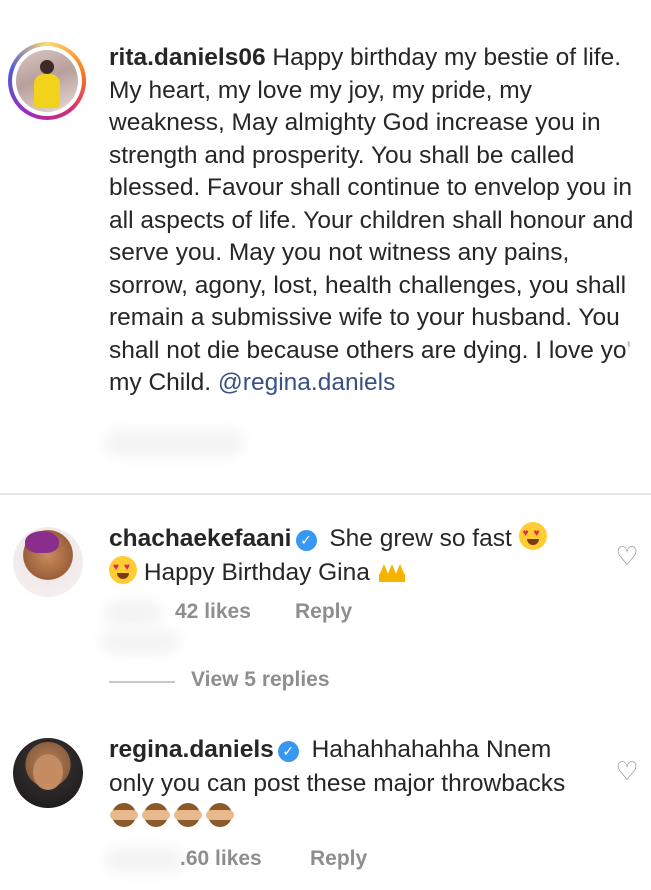 Image resolution: width=651 pixels, height=890 pixels. I want to click on likes-count: 42 likes, so click(213, 612).